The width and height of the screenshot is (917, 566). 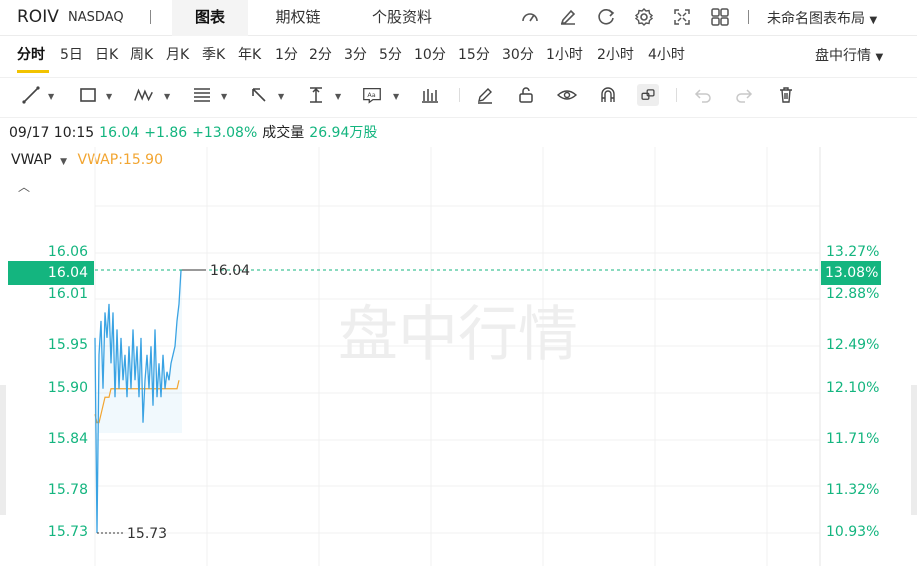 I want to click on low-price-label: 15.73, so click(x=147, y=534).